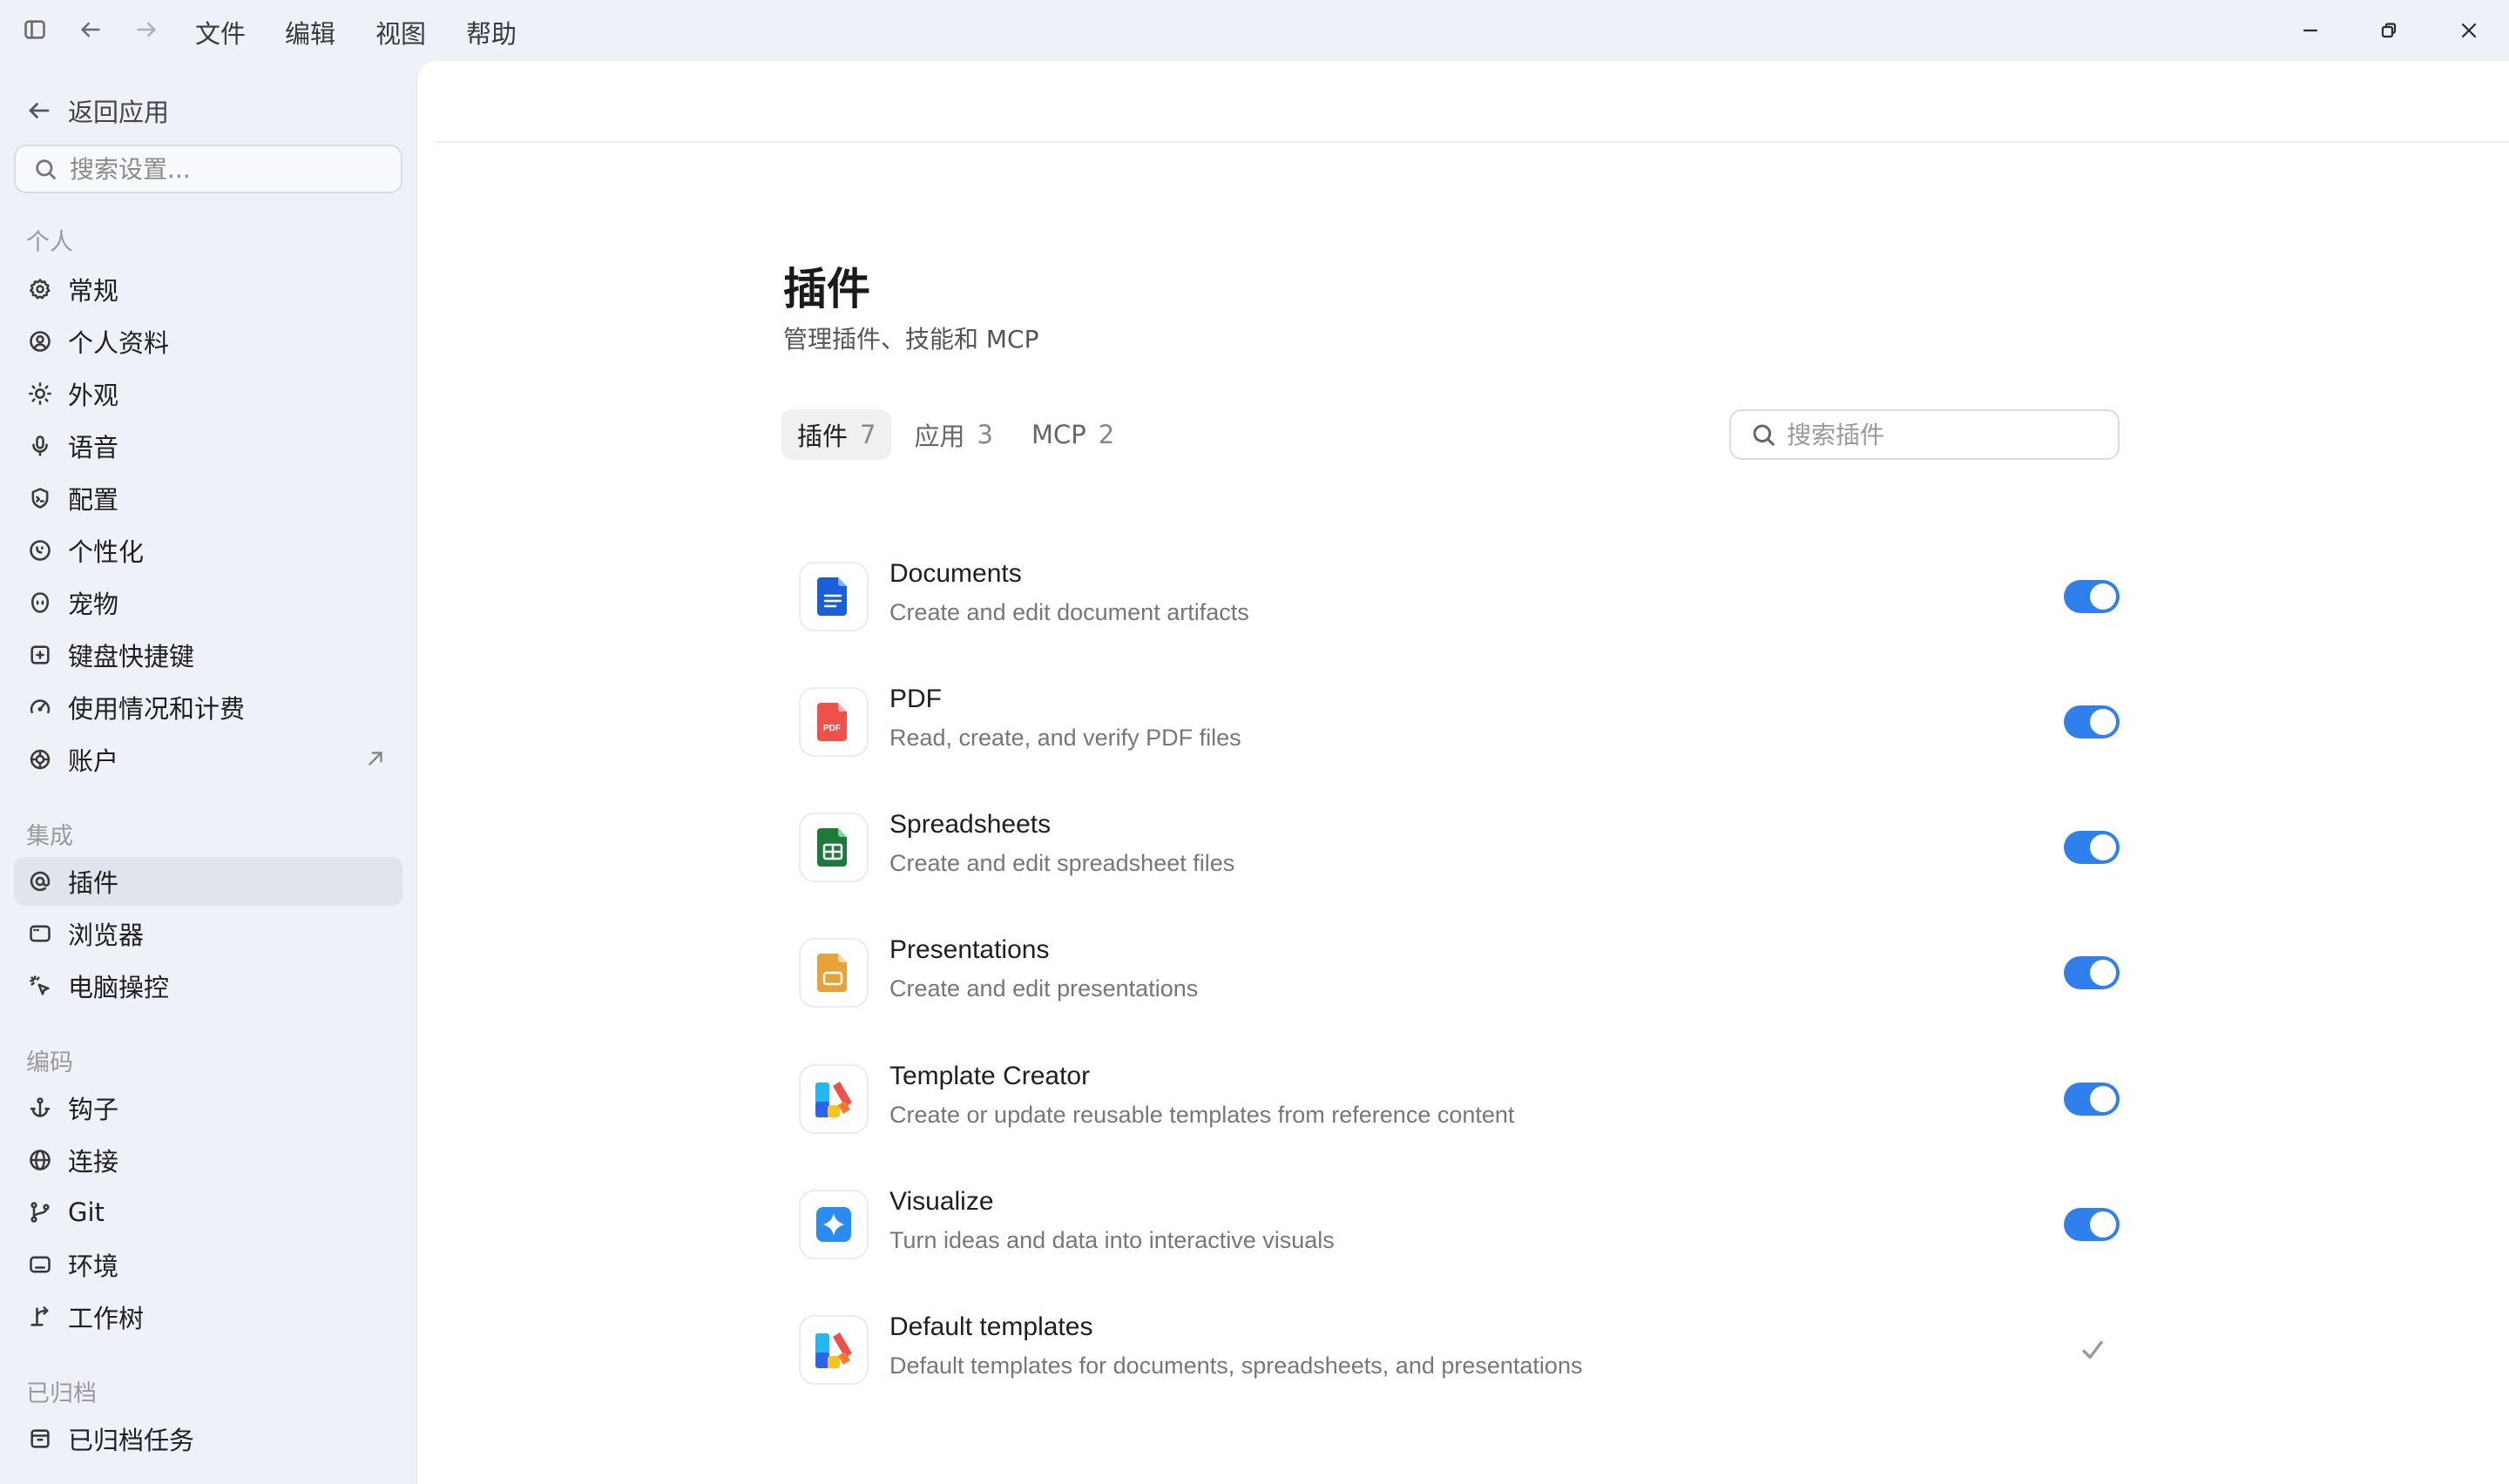 This screenshot has height=1484, width=2509. Describe the element at coordinates (208, 1438) in the screenshot. I see `sidebar-item-archived-tasks: 已归档任务` at that location.